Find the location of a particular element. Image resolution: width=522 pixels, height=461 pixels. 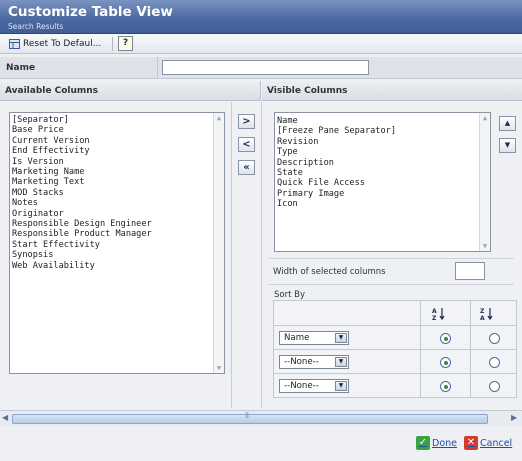

sort-table: AZ ZA Name ▼ --None-- ▼ --None-- ▼ is located at coordinates (395, 349).